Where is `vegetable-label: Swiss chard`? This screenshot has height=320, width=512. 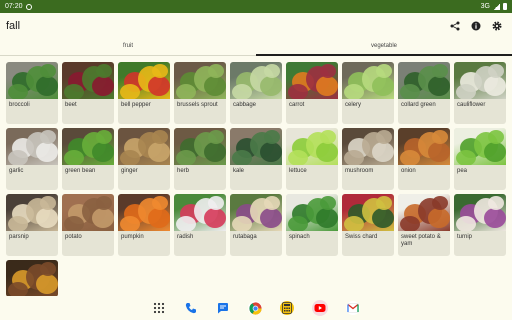 vegetable-label: Swiss chard is located at coordinates (361, 237).